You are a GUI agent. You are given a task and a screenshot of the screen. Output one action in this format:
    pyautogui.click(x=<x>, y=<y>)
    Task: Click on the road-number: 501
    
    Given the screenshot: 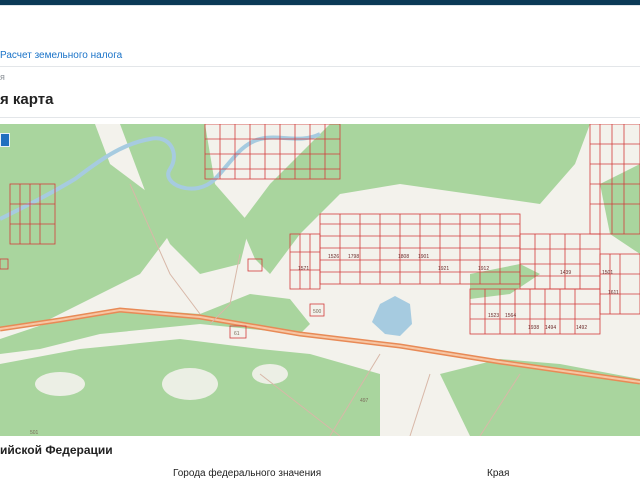 What is the action you would take?
    pyautogui.click(x=34, y=433)
    